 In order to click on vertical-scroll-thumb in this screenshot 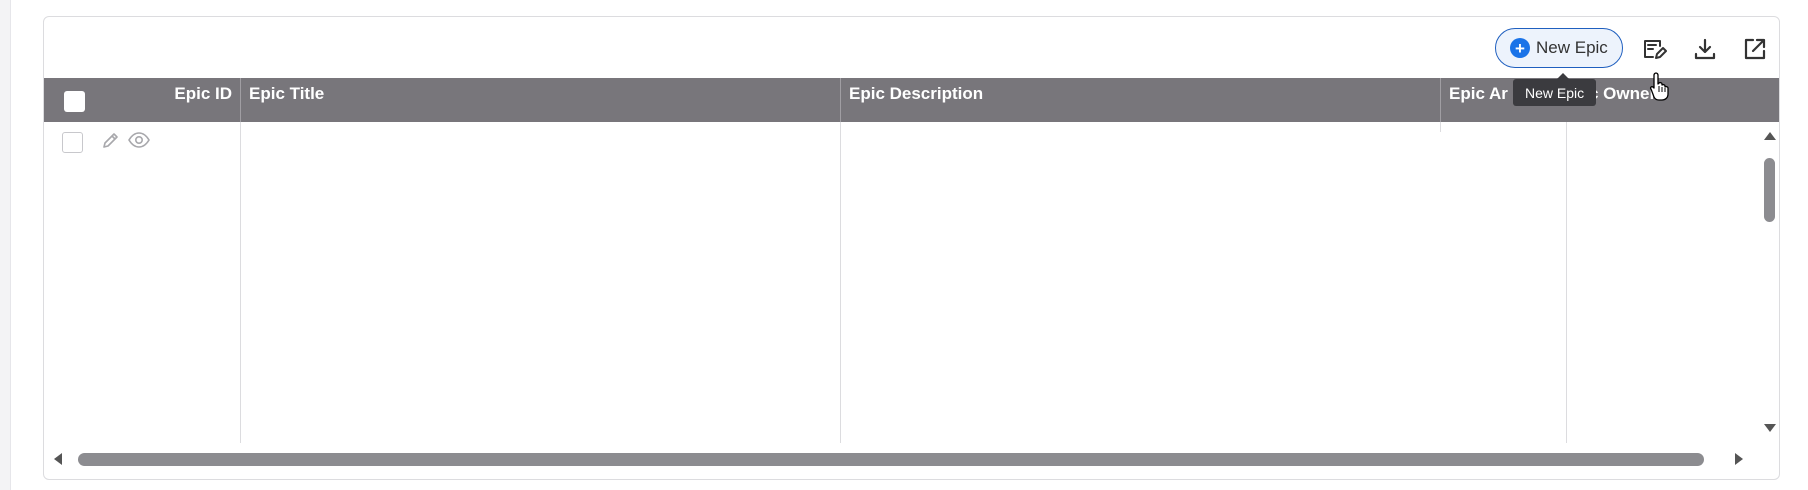, I will do `click(1769, 190)`.